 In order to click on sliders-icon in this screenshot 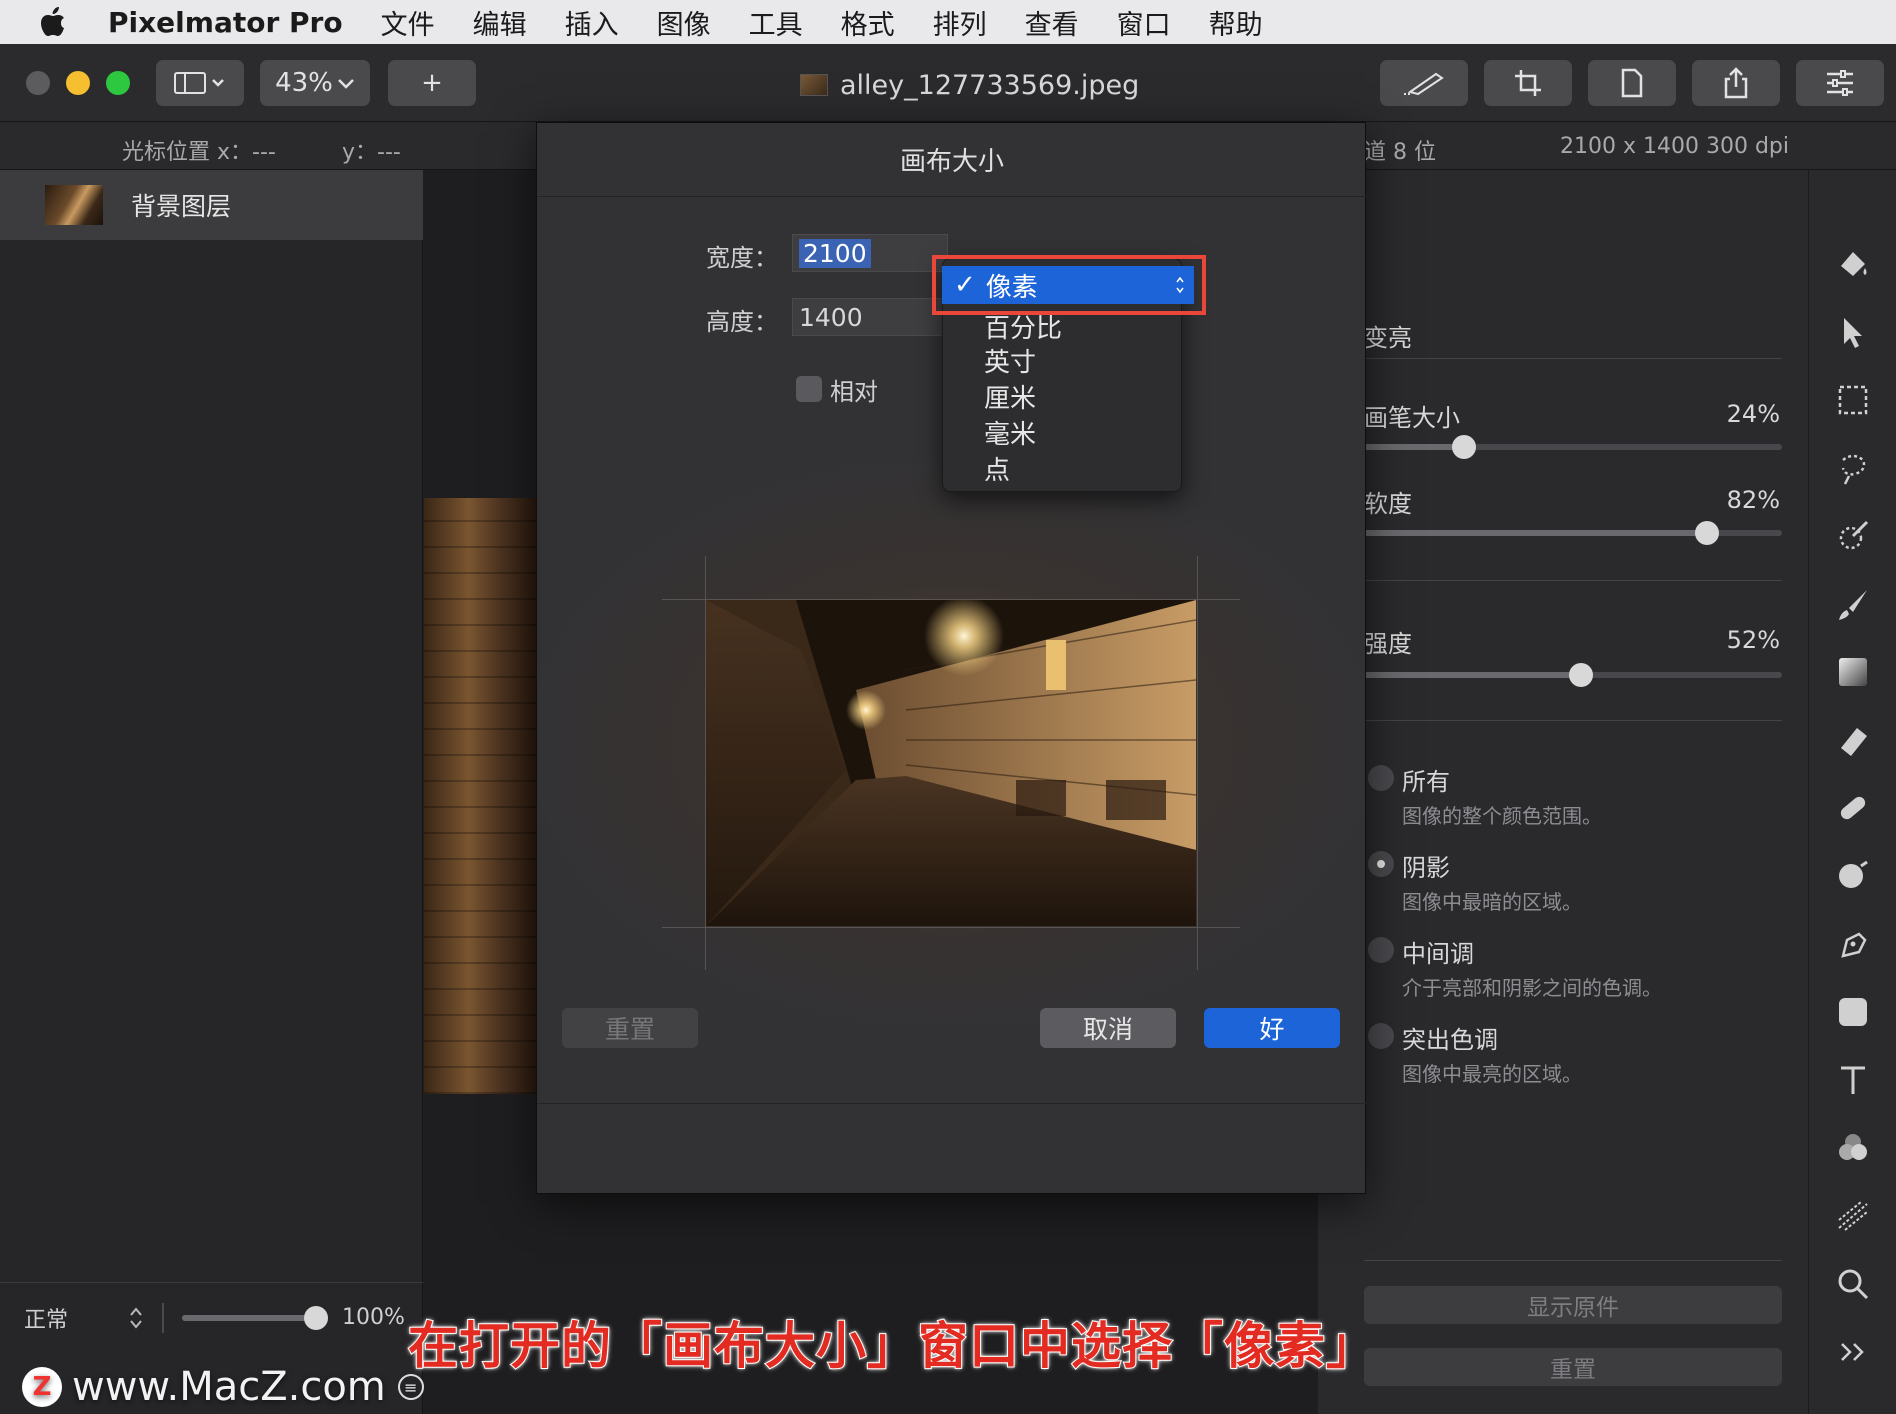, I will do `click(1840, 83)`.